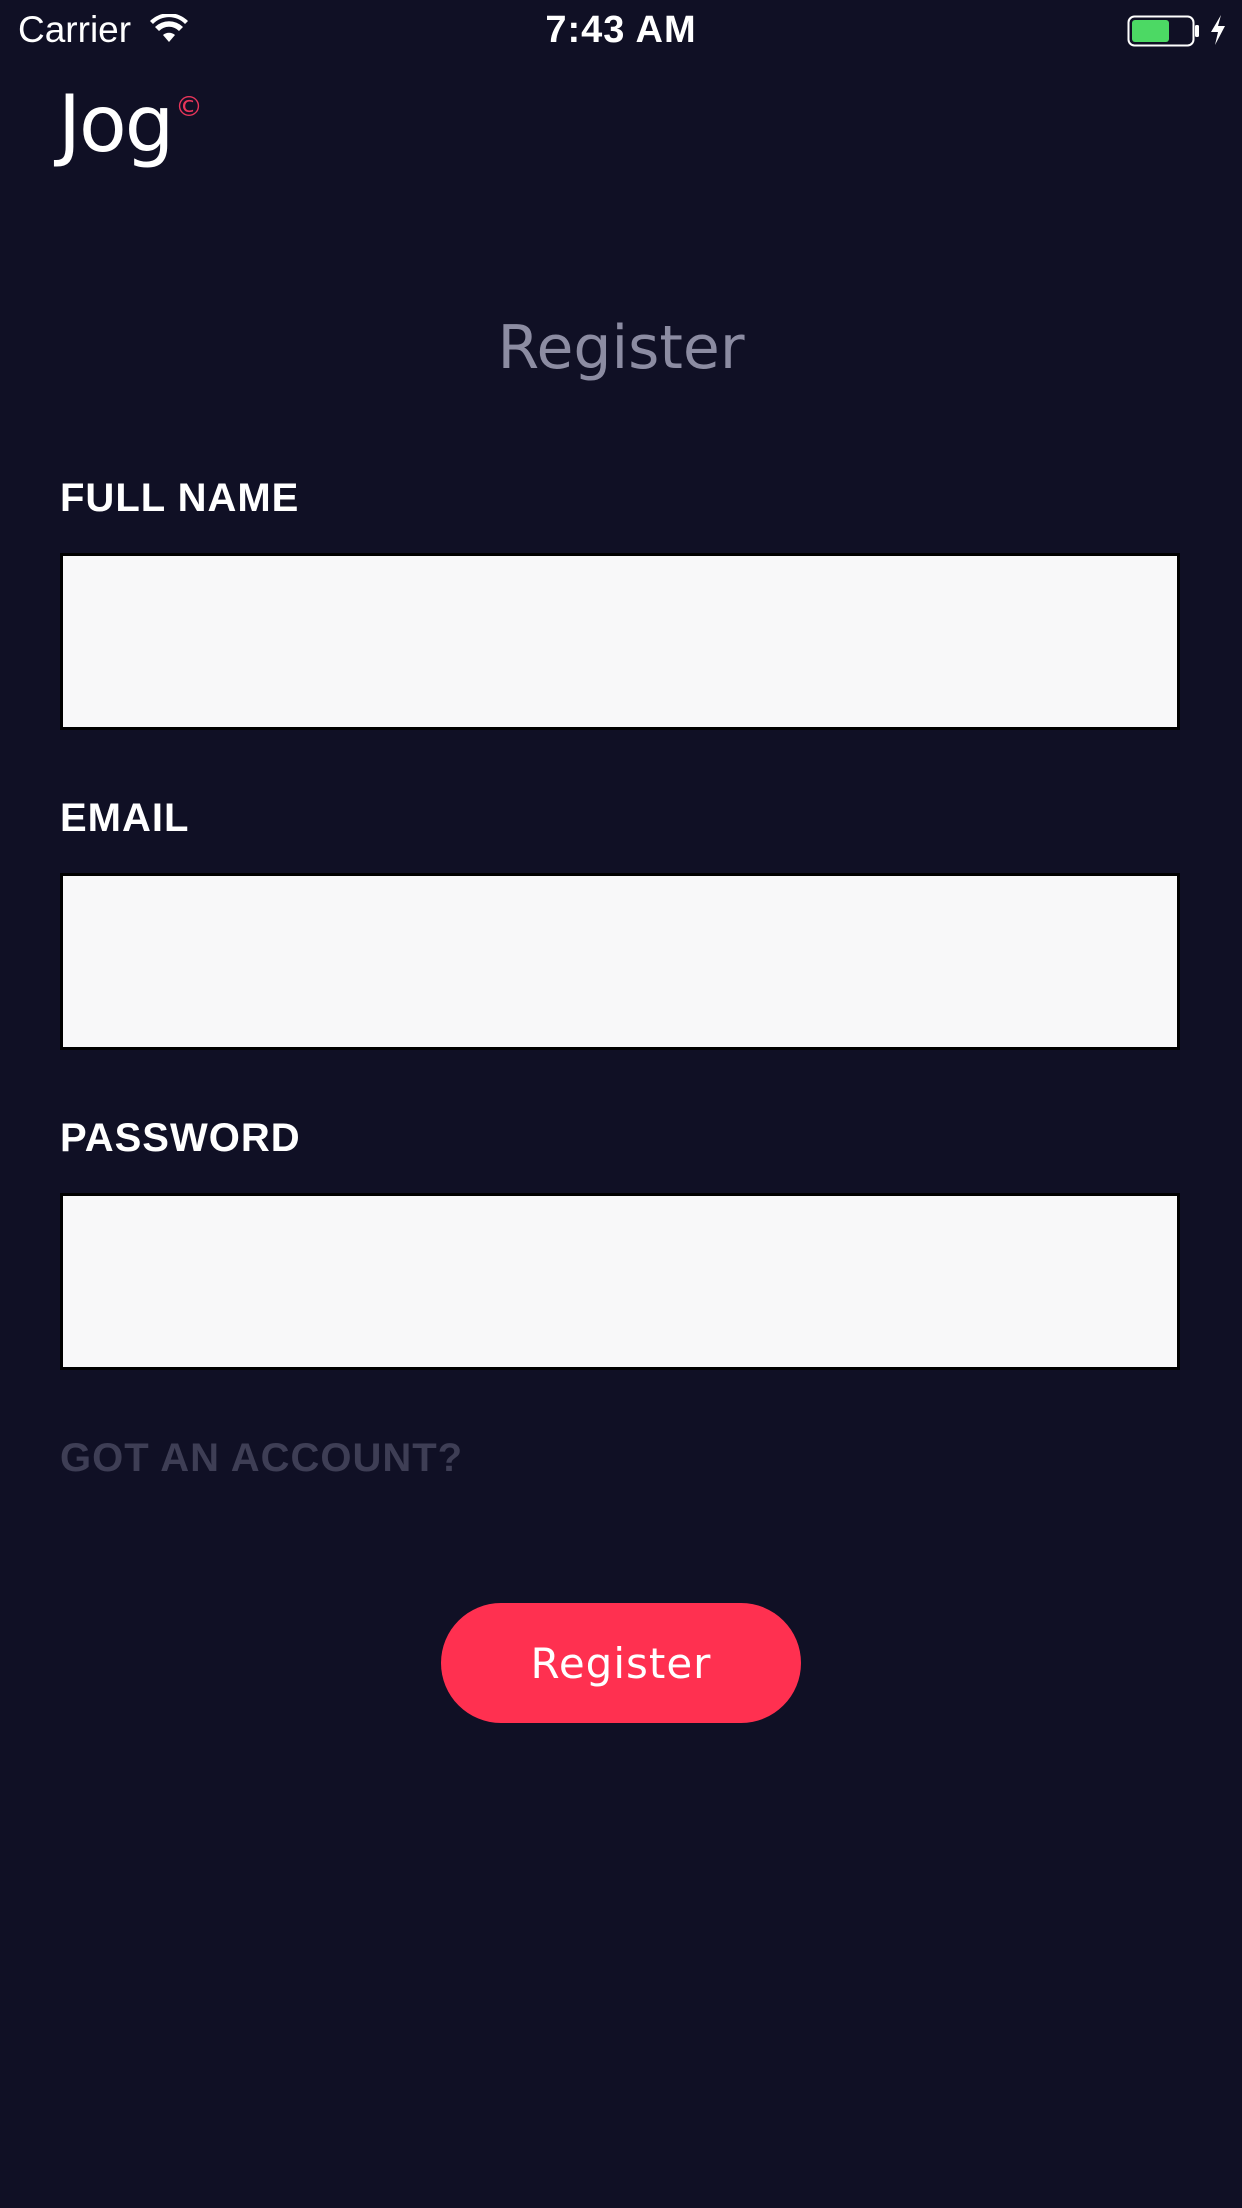 The image size is (1242, 2208). Describe the element at coordinates (621, 348) in the screenshot. I see `page-title: Register` at that location.